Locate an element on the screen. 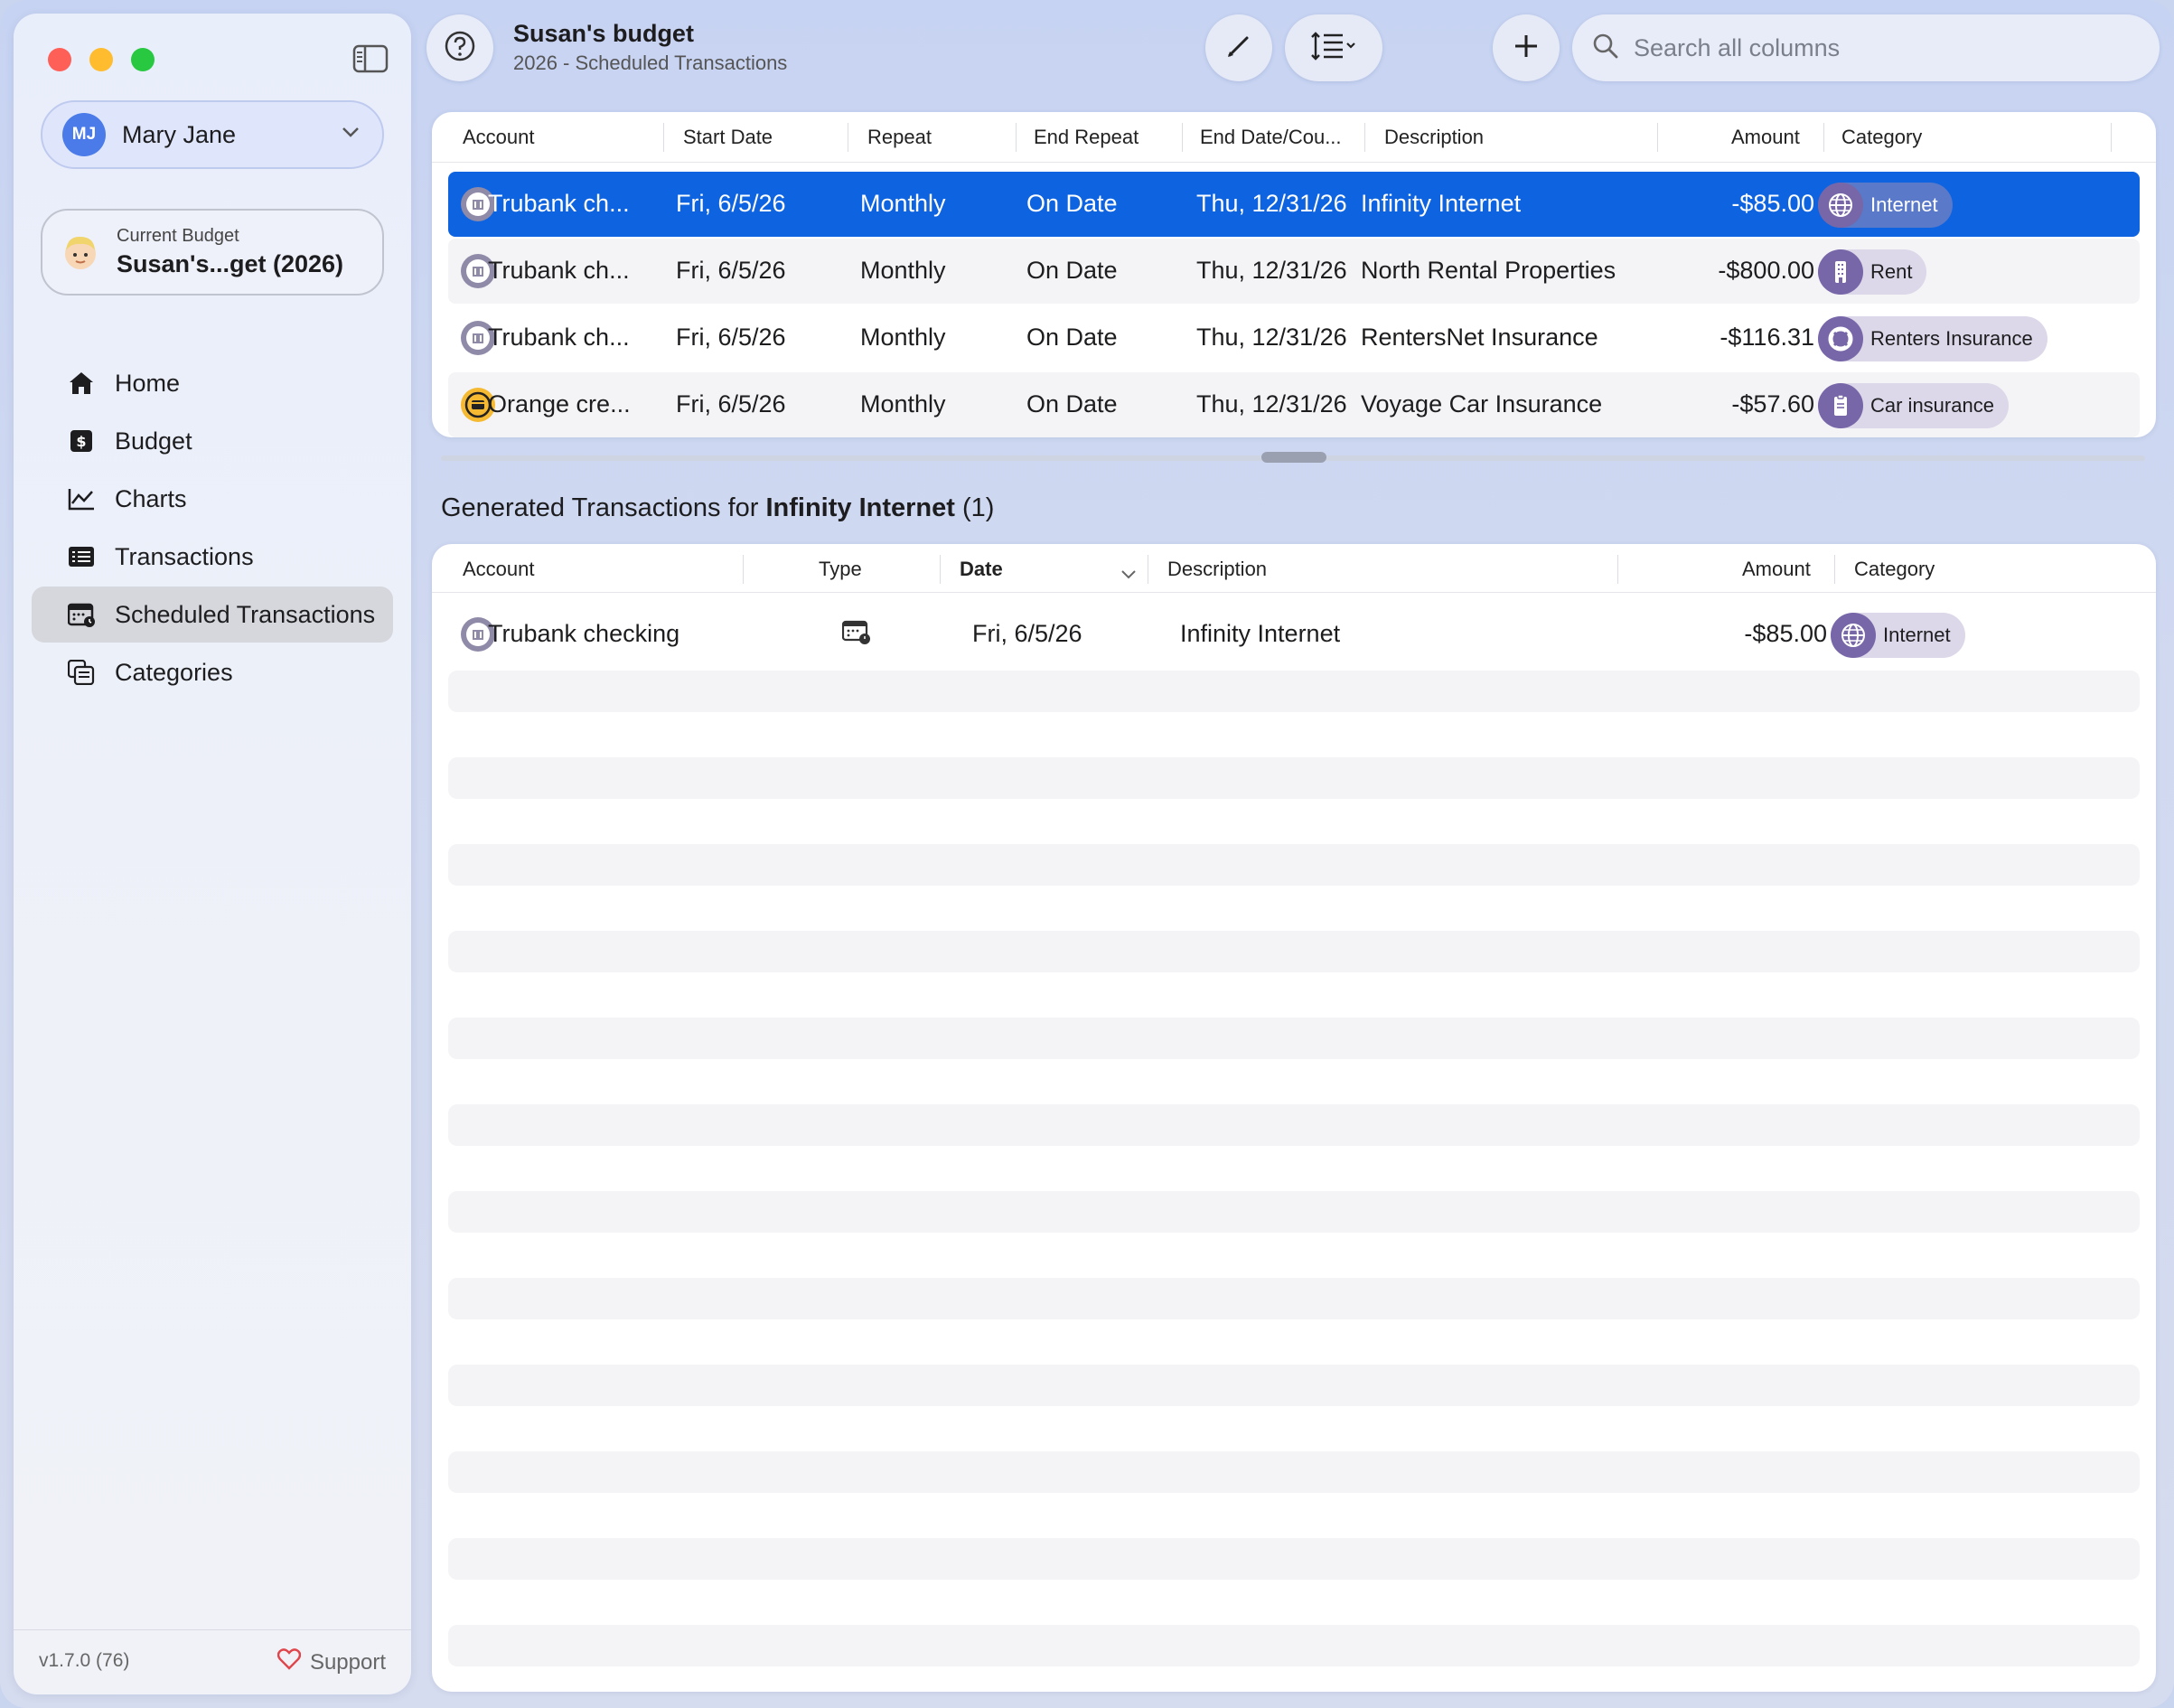 The width and height of the screenshot is (2174, 1708). column-header: Type is located at coordinates (840, 569).